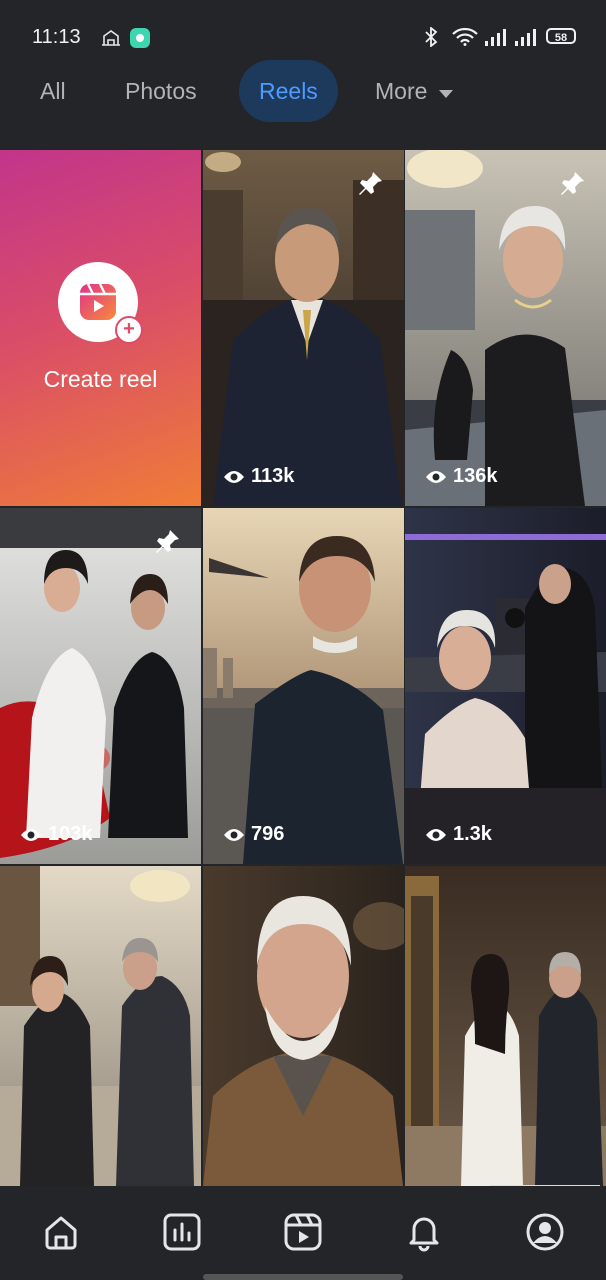 The width and height of the screenshot is (606, 1280). I want to click on wifi-icon, so click(465, 39).